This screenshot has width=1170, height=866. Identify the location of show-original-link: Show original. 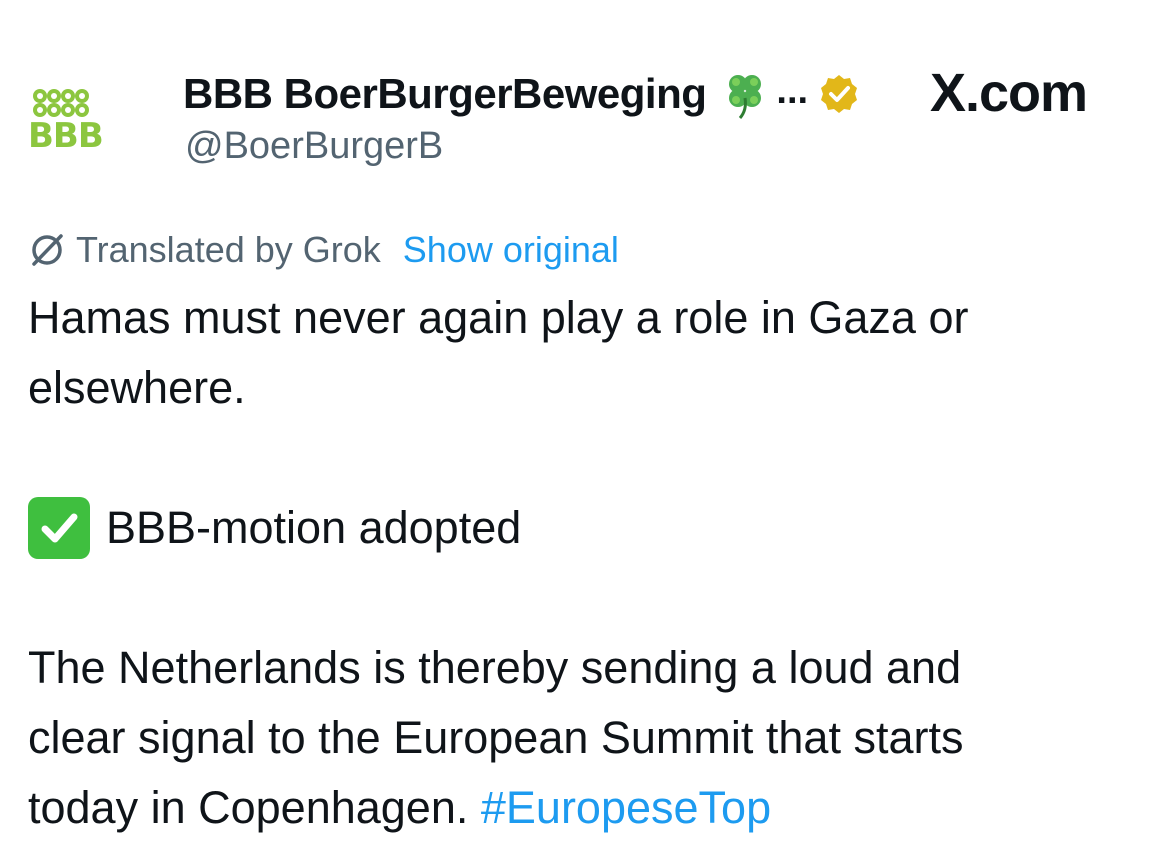
(511, 250).